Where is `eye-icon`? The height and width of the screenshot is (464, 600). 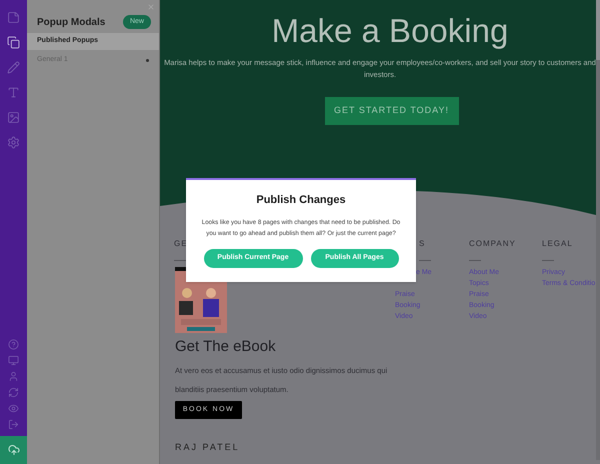
eye-icon is located at coordinates (13, 408).